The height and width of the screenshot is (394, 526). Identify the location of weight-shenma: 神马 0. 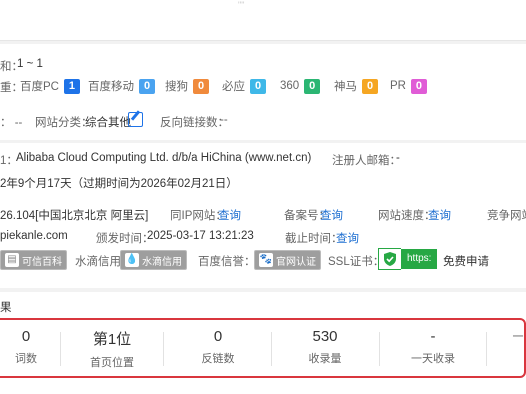
(356, 86).